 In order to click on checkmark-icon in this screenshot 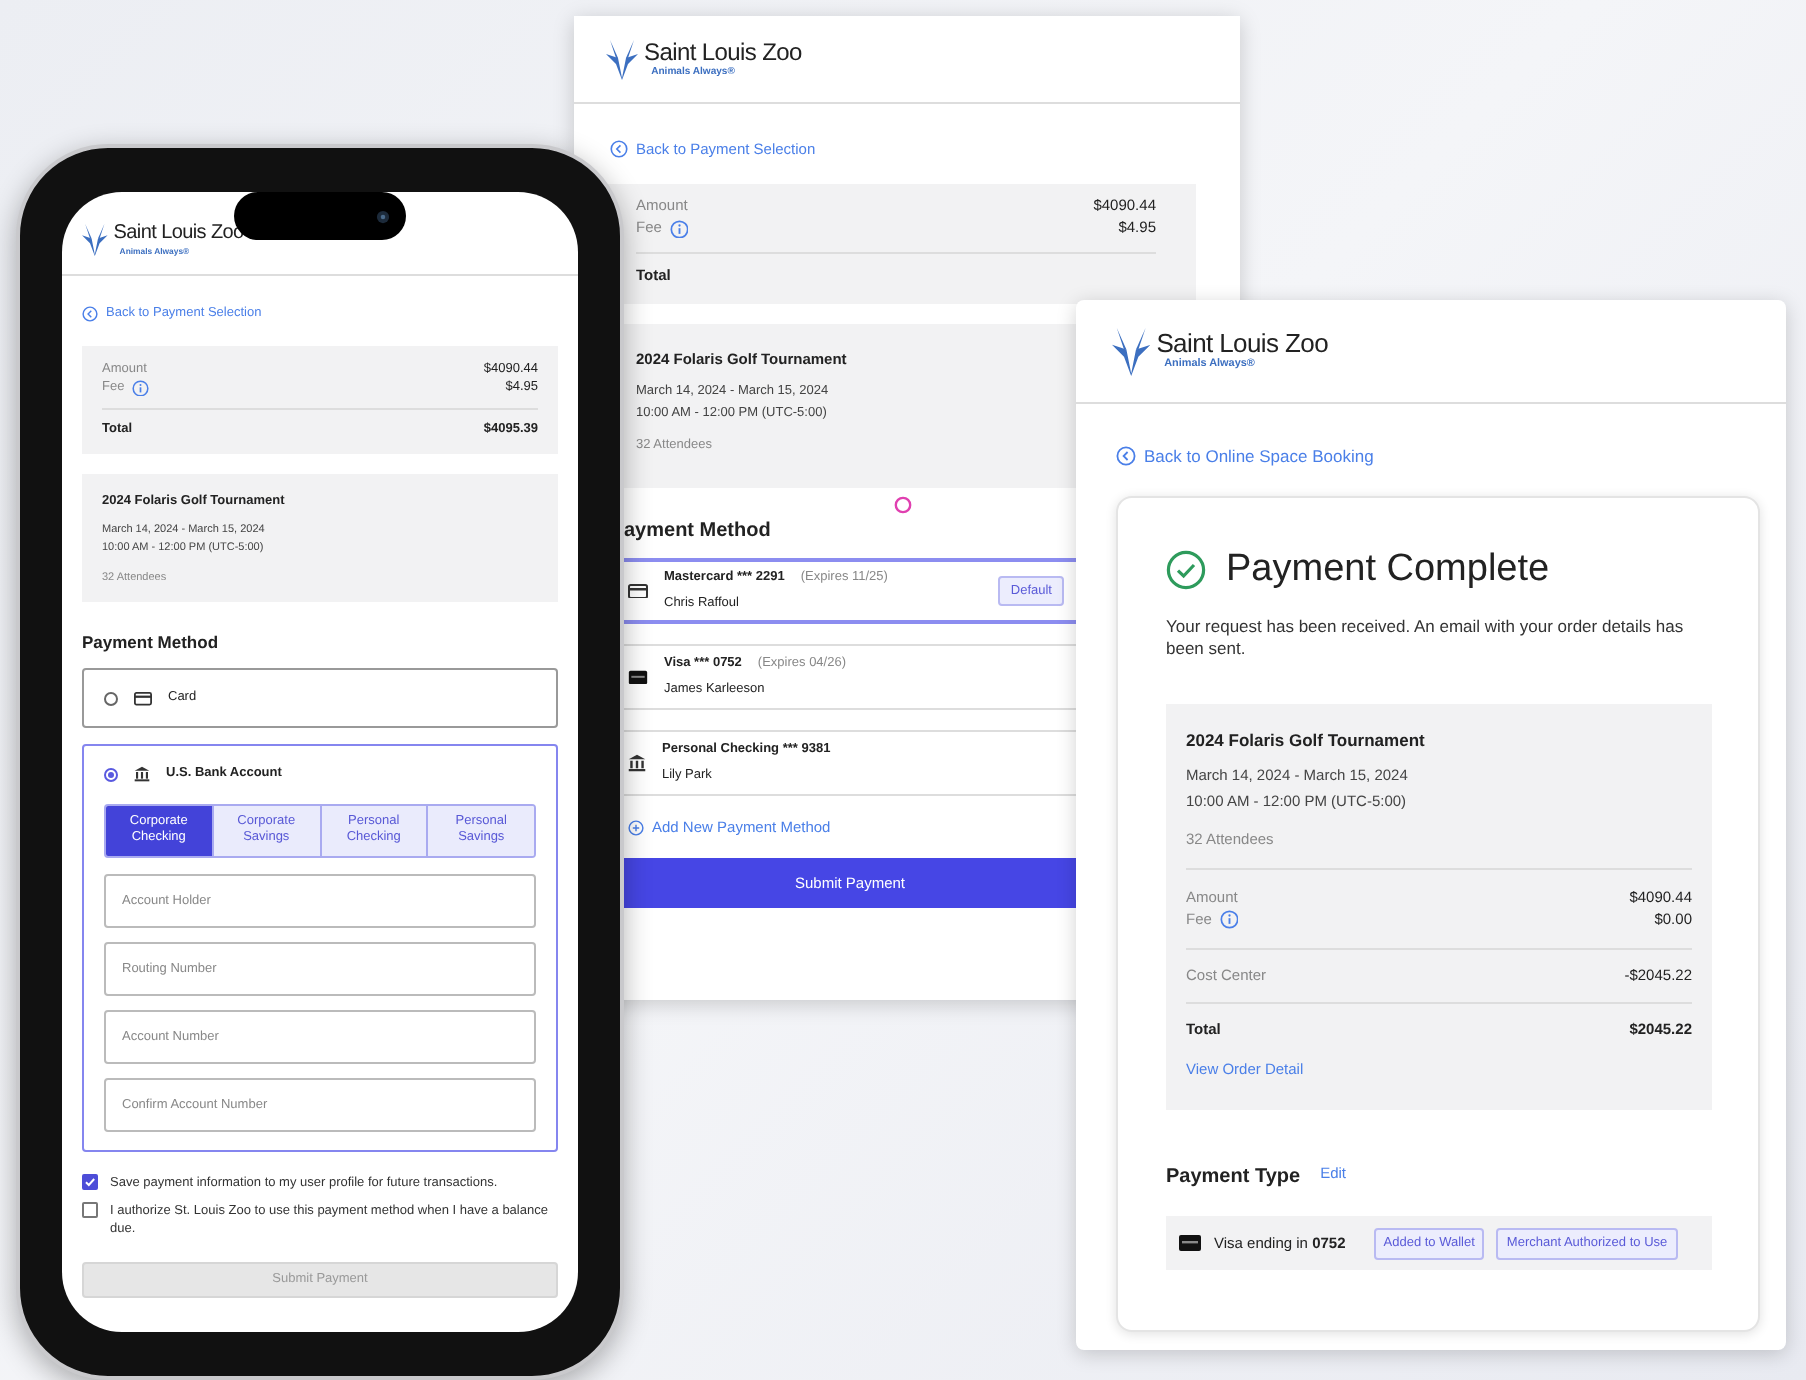, I will do `click(90, 1181)`.